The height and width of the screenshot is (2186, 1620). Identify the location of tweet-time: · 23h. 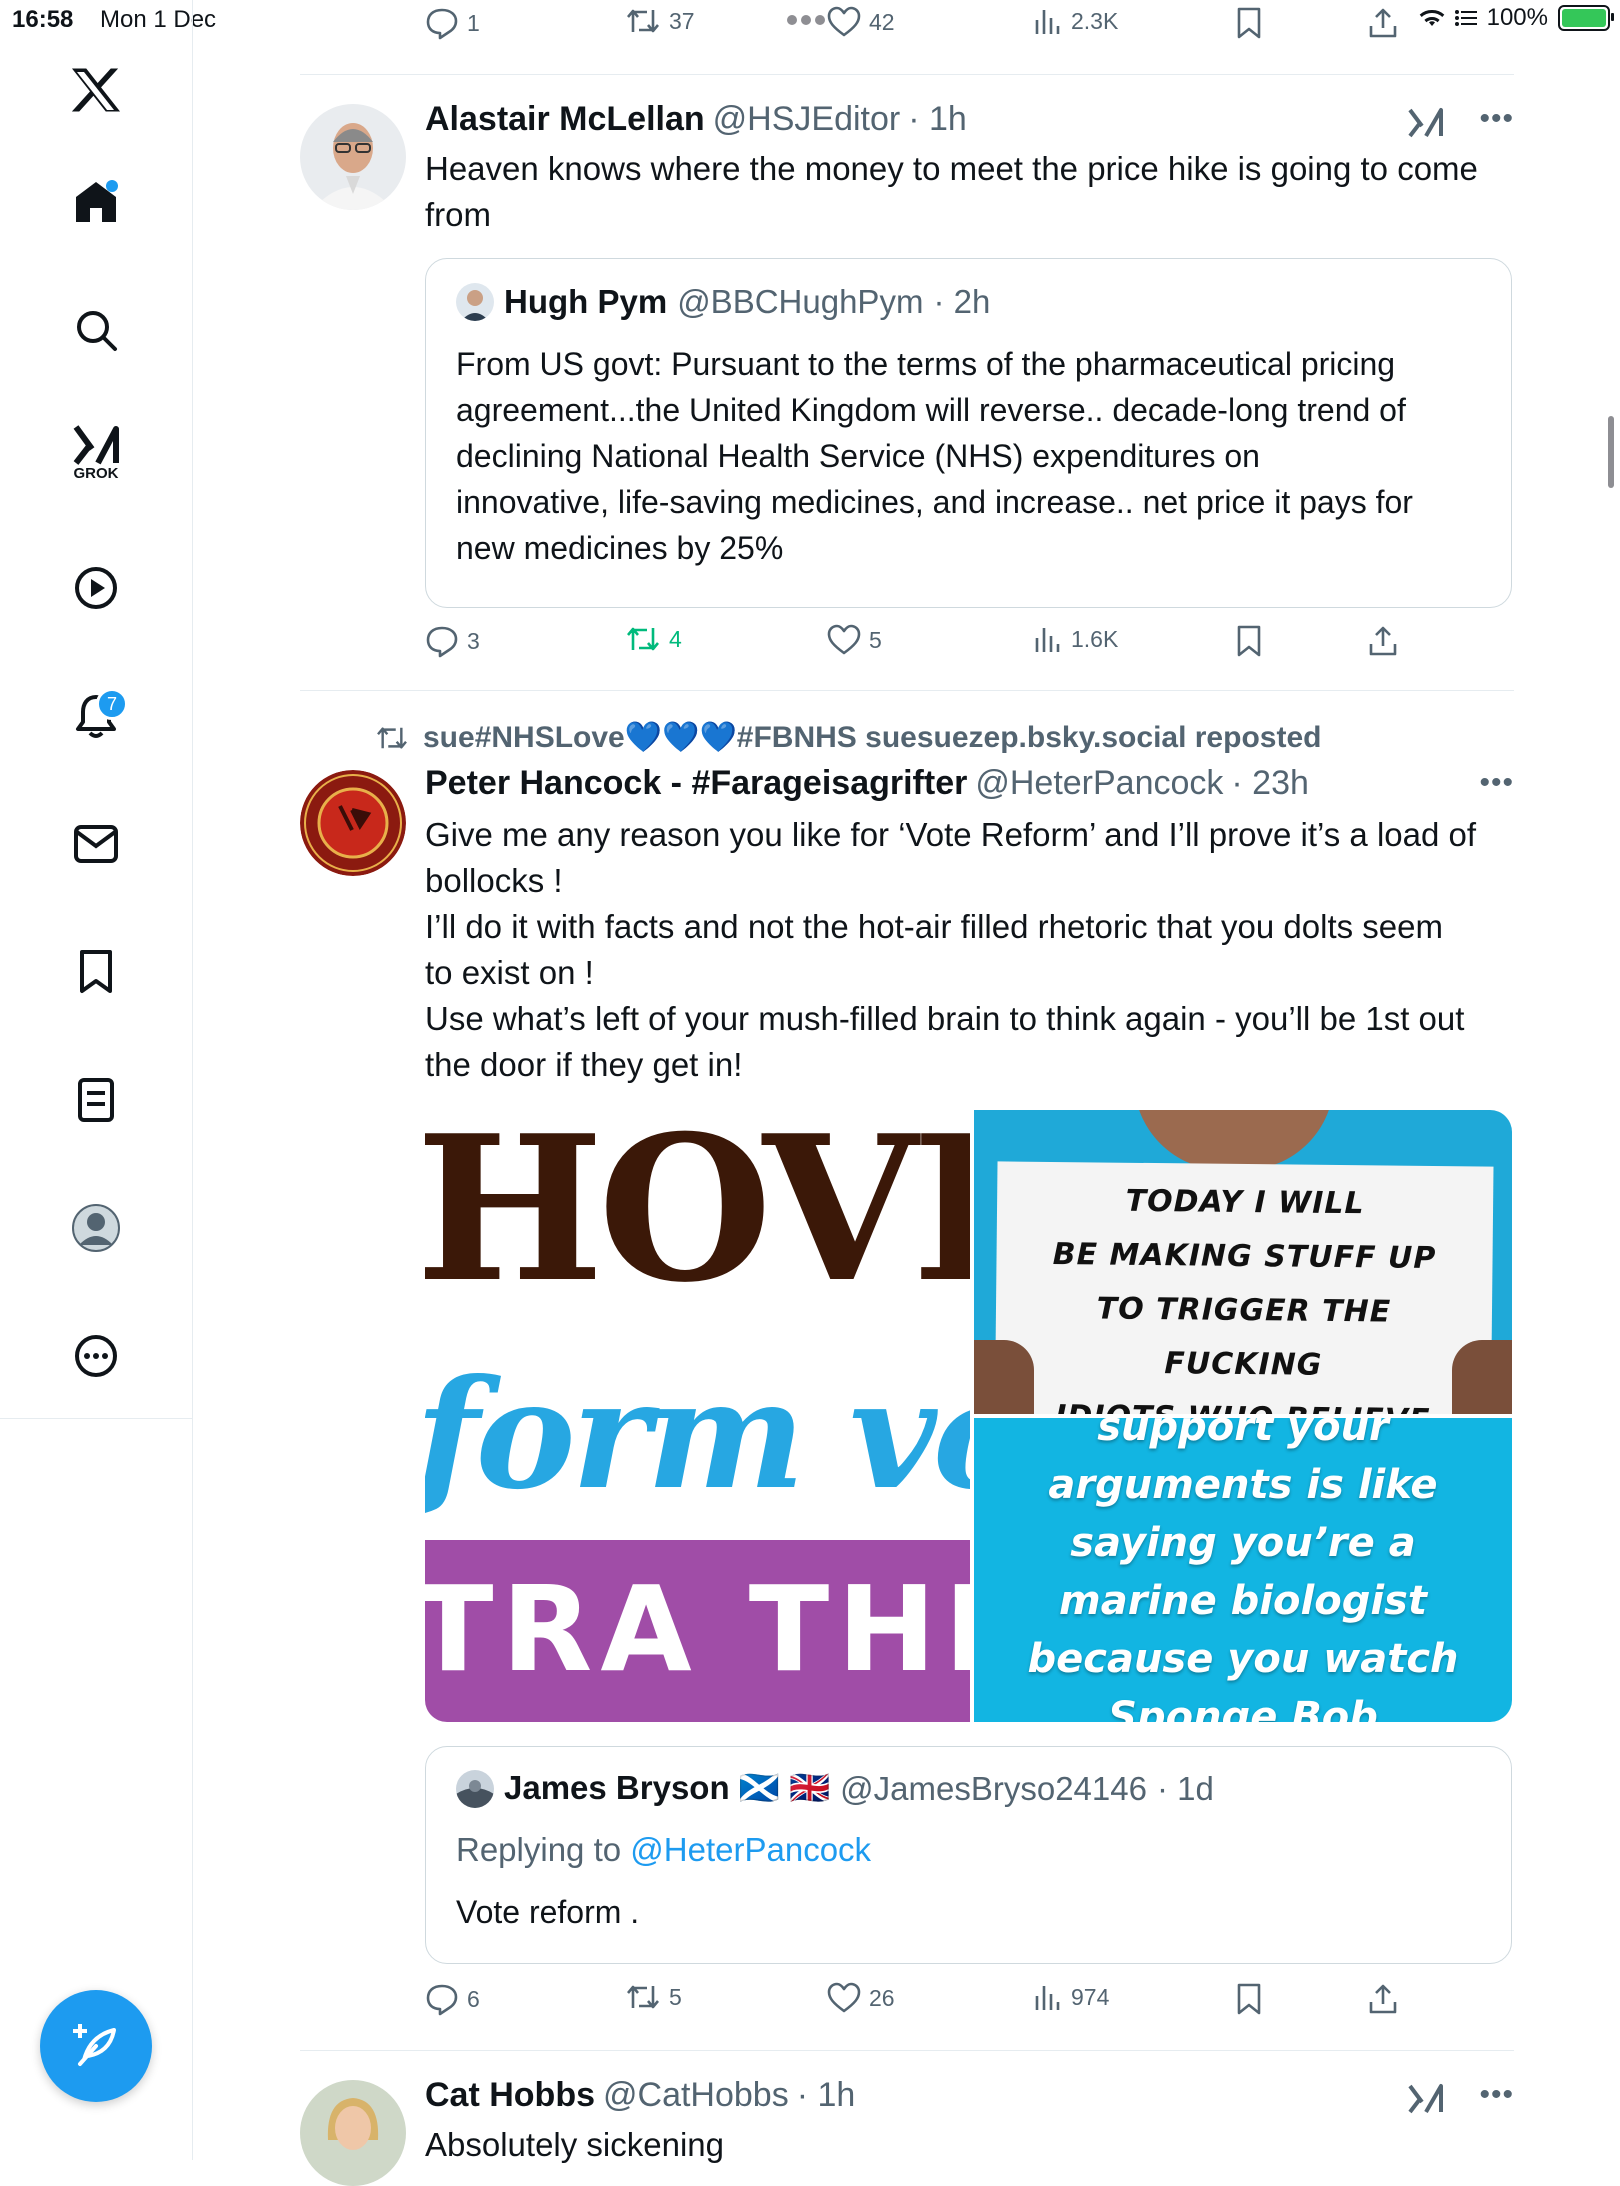
(1270, 783).